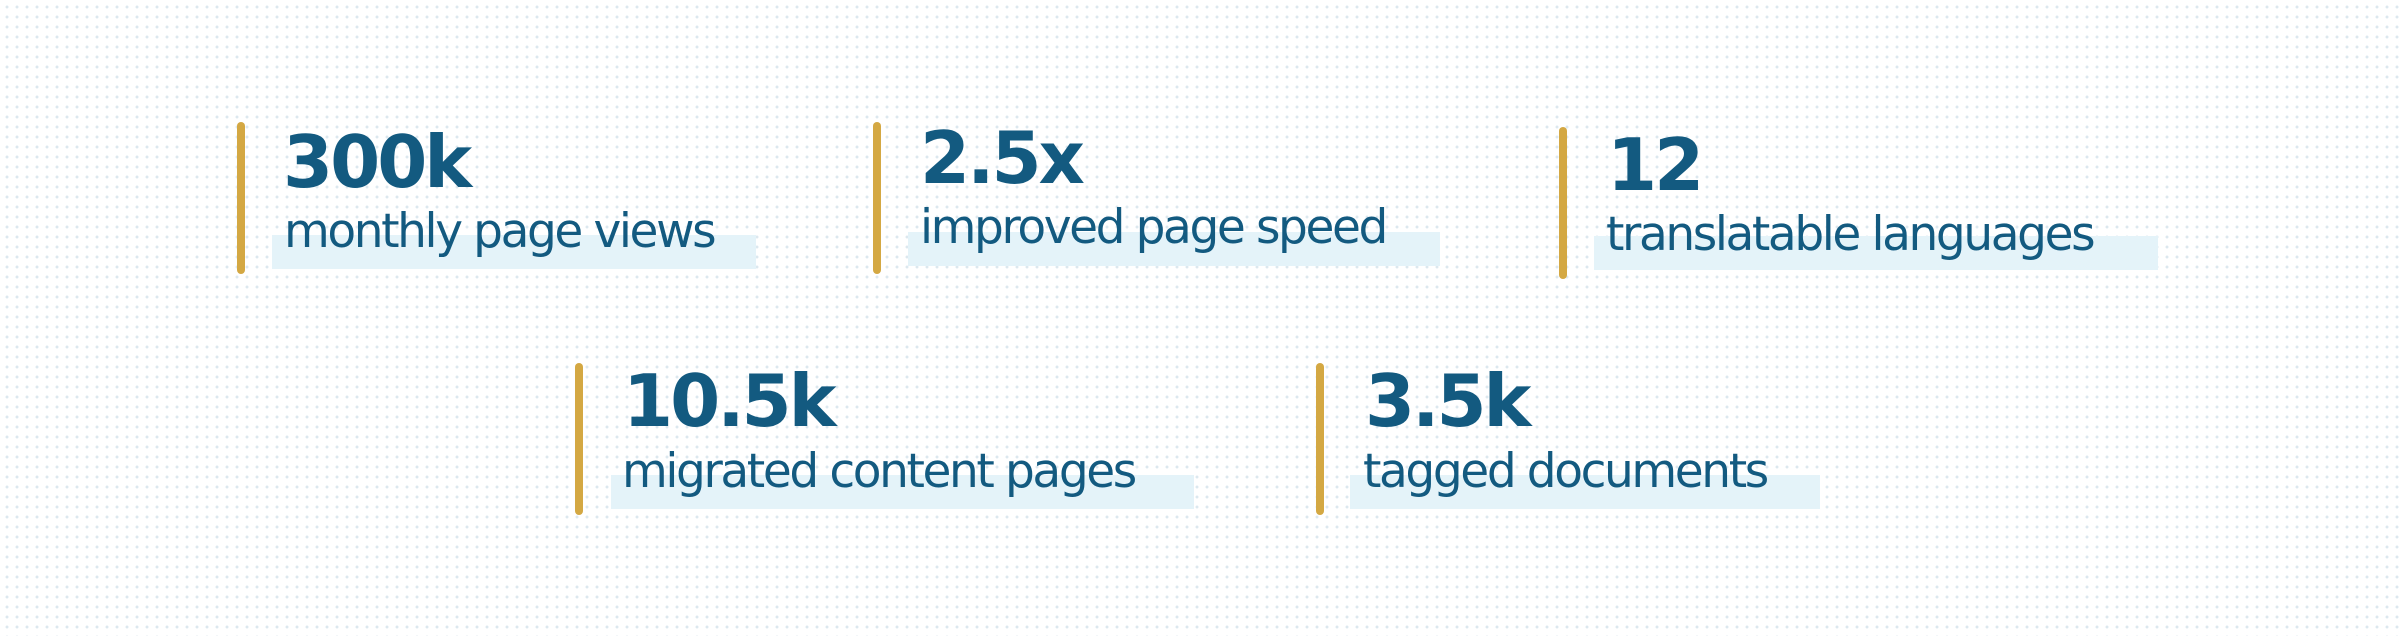 The width and height of the screenshot is (2400, 636). What do you see at coordinates (377, 162) in the screenshot?
I see `stat-value: 300k` at bounding box center [377, 162].